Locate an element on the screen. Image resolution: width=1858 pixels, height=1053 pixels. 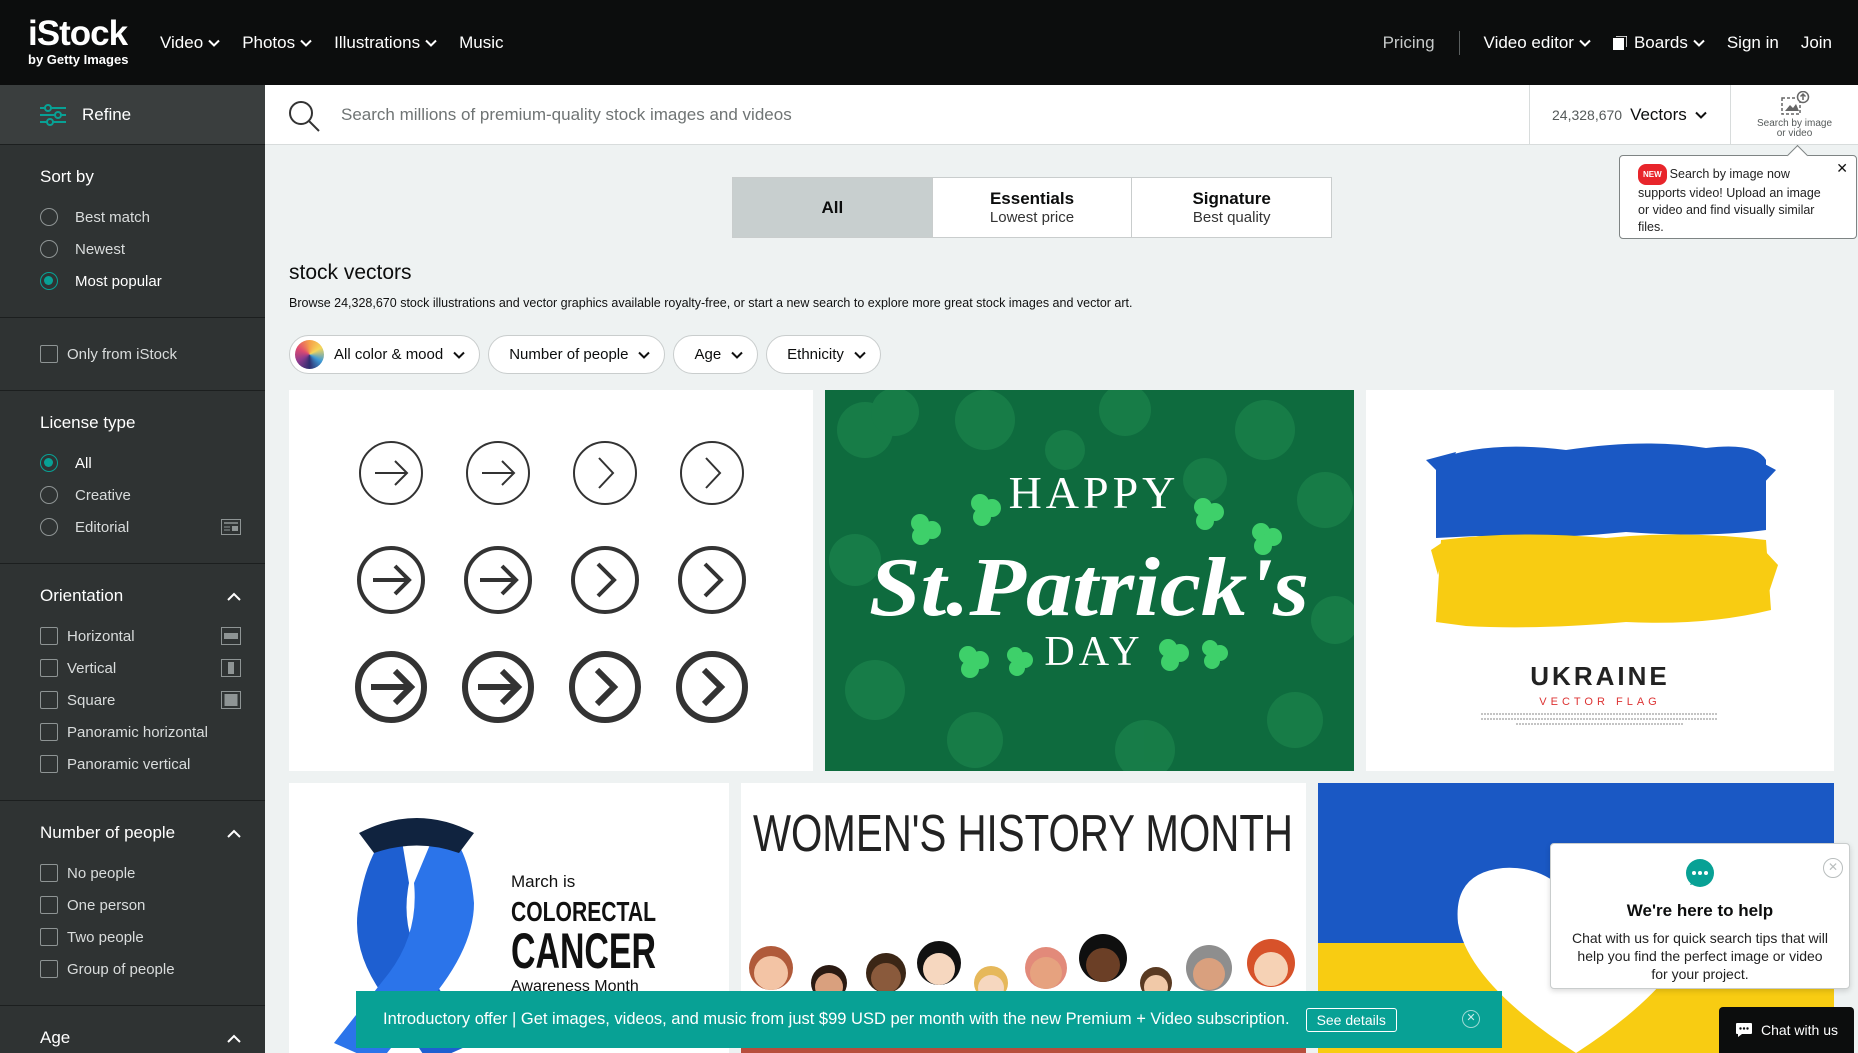
asset-type-label: Vectors is located at coordinates (1658, 114).